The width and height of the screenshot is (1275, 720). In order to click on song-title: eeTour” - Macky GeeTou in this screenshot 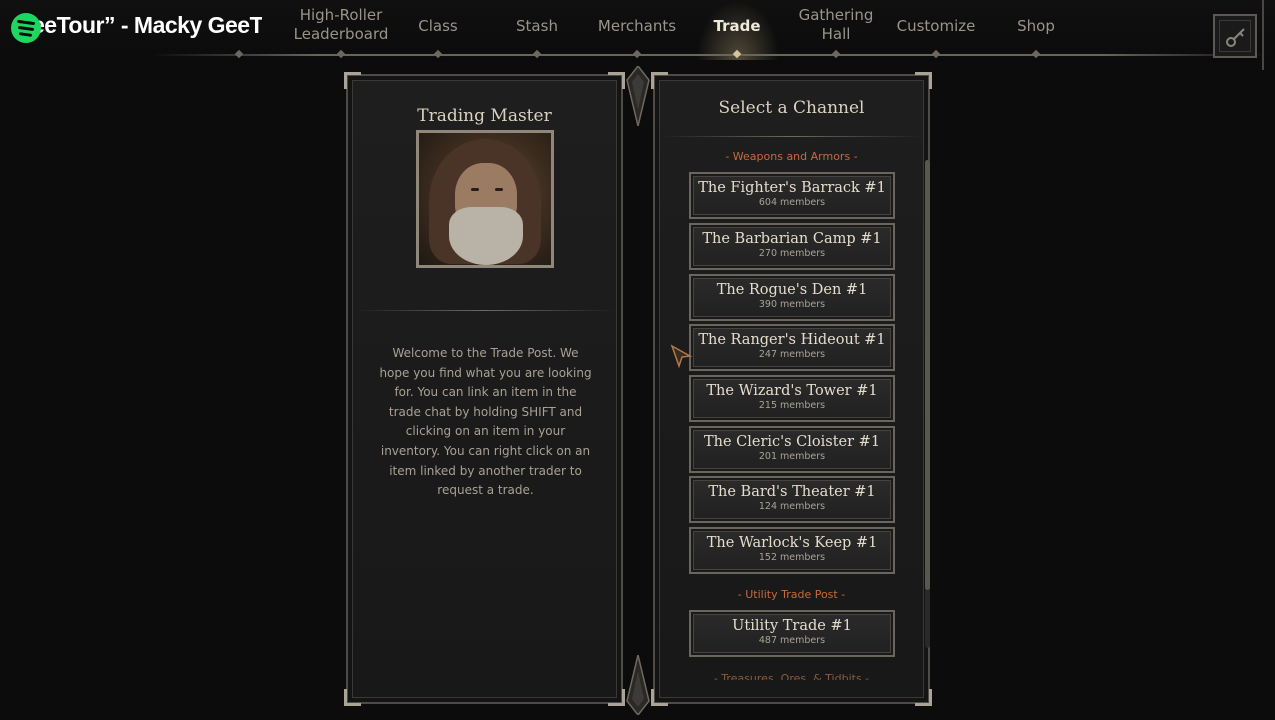, I will do `click(147, 25)`.